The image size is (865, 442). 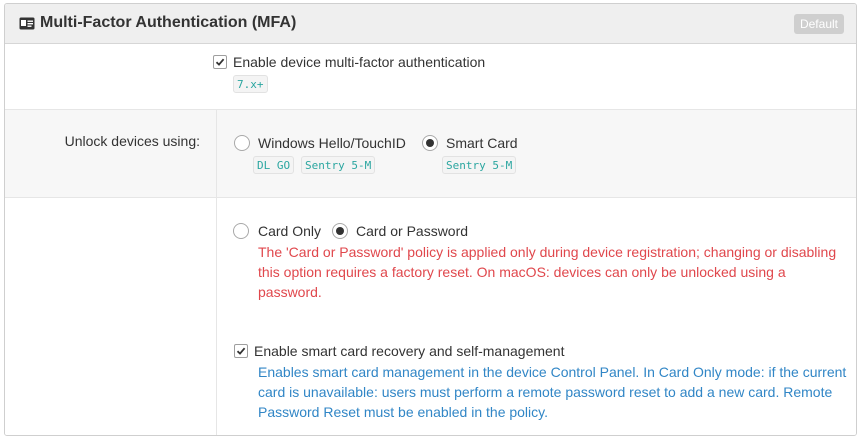 I want to click on panel-title: Multi-Factor Authentication (MFA), so click(x=168, y=22).